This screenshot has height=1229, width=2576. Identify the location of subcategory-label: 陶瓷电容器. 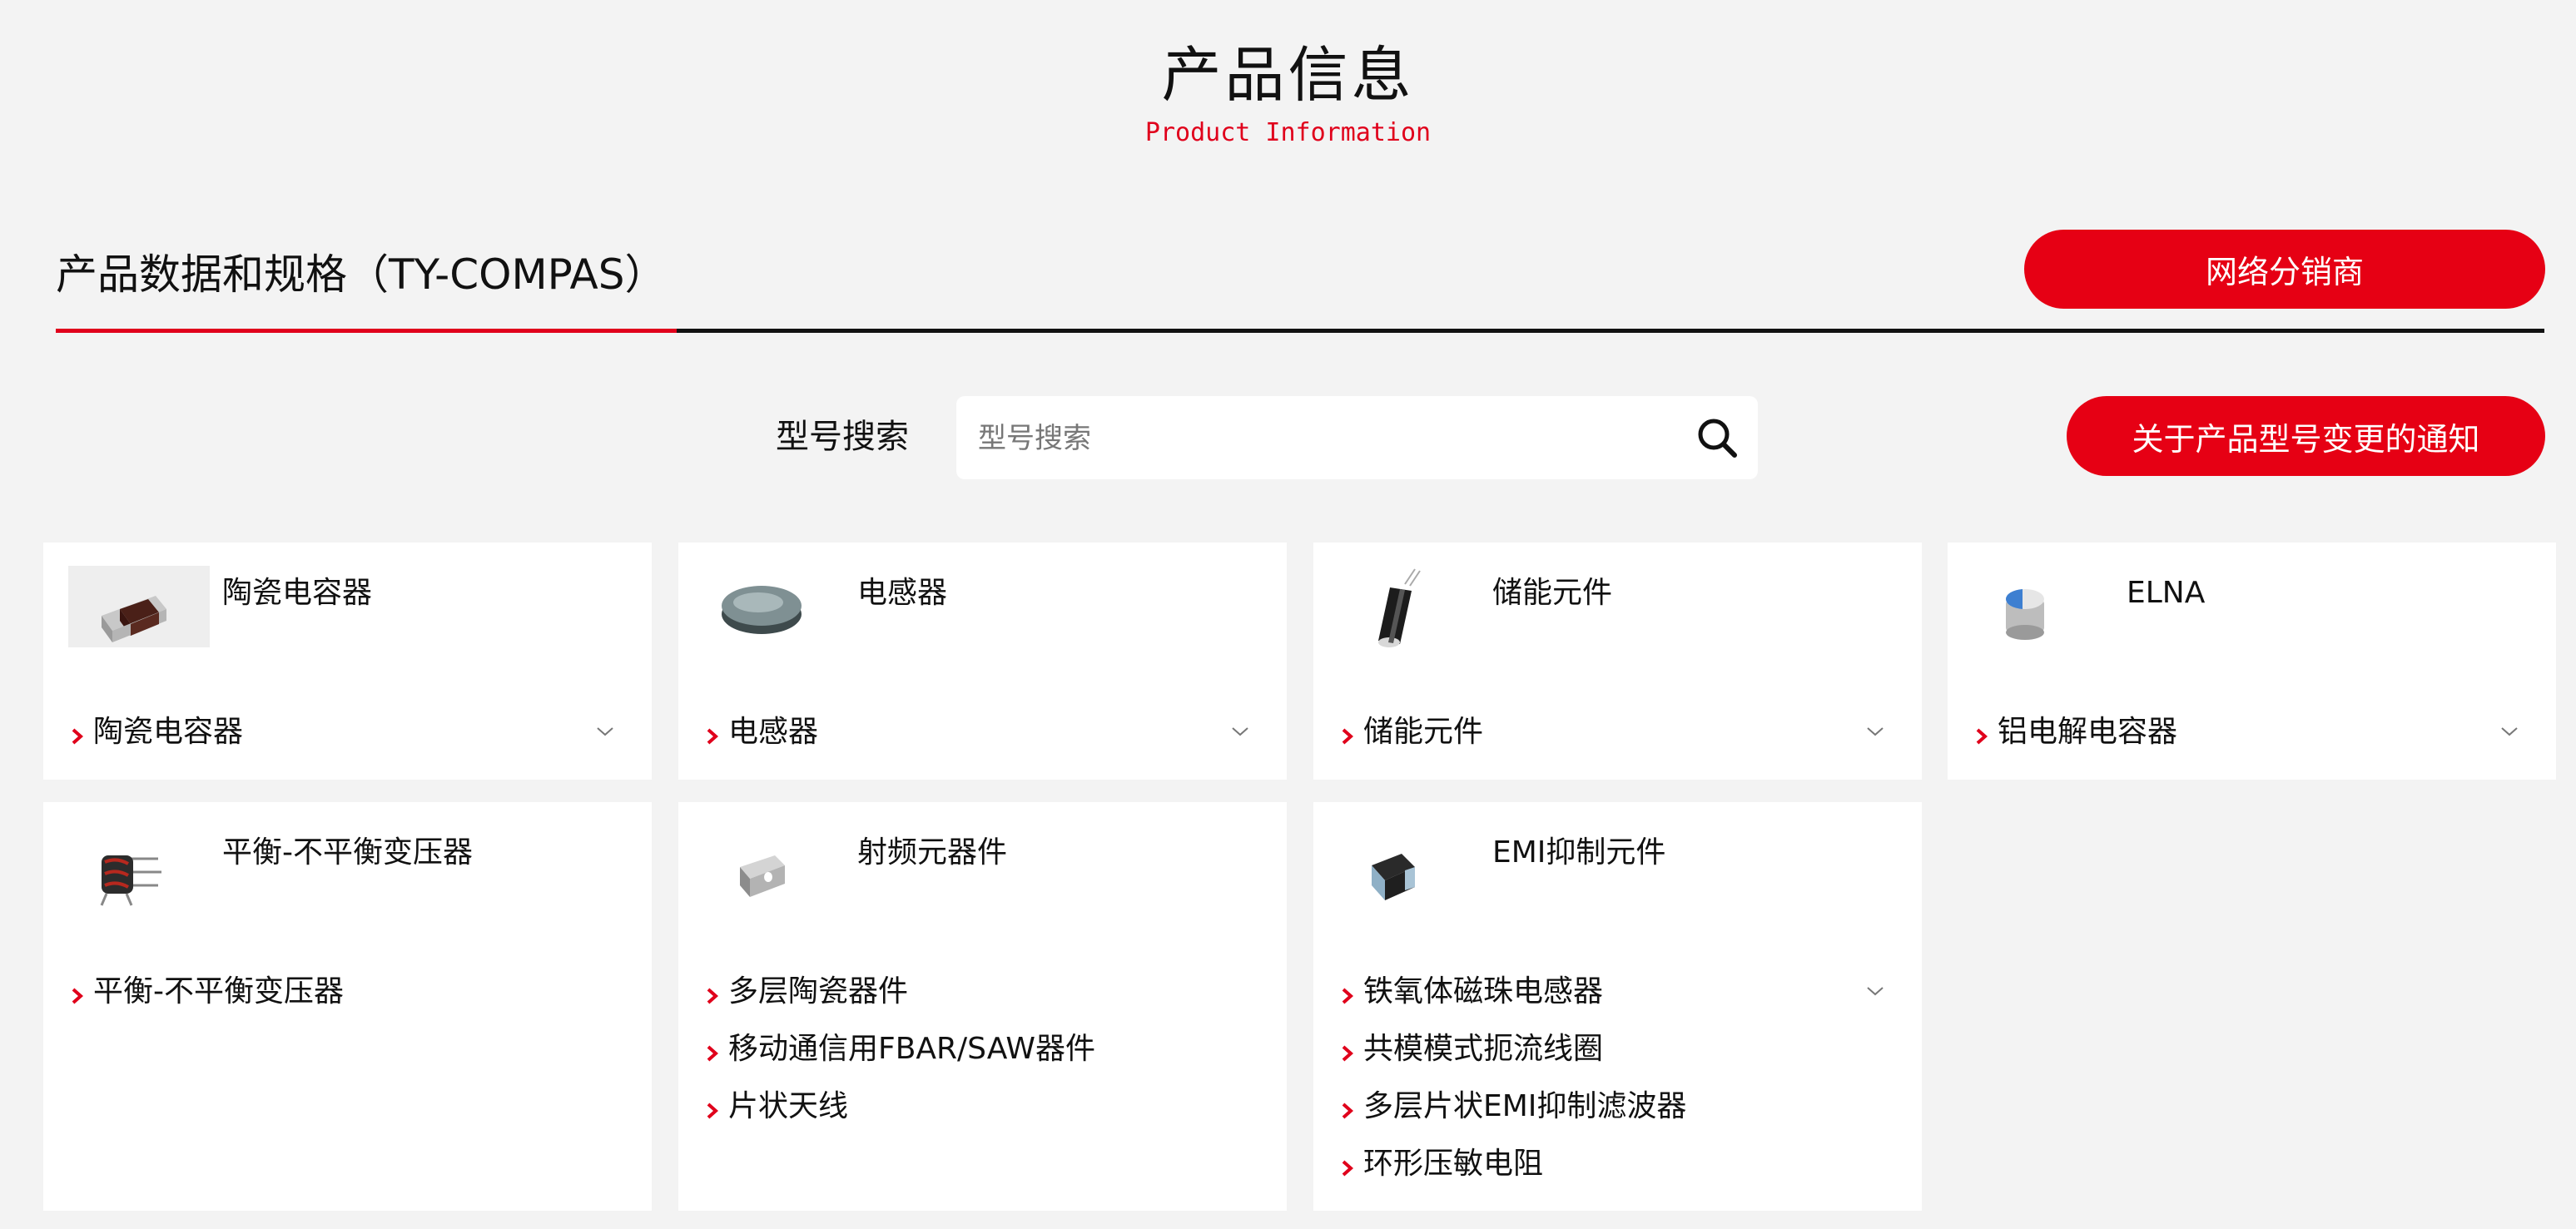
(168, 731).